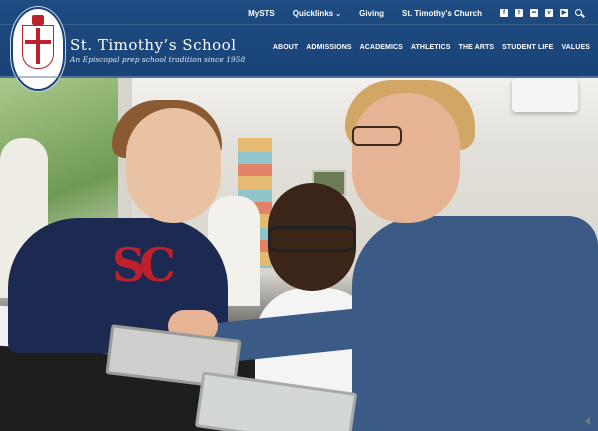 The width and height of the screenshot is (598, 431). I want to click on nav-academics: ACADEMICS, so click(381, 47).